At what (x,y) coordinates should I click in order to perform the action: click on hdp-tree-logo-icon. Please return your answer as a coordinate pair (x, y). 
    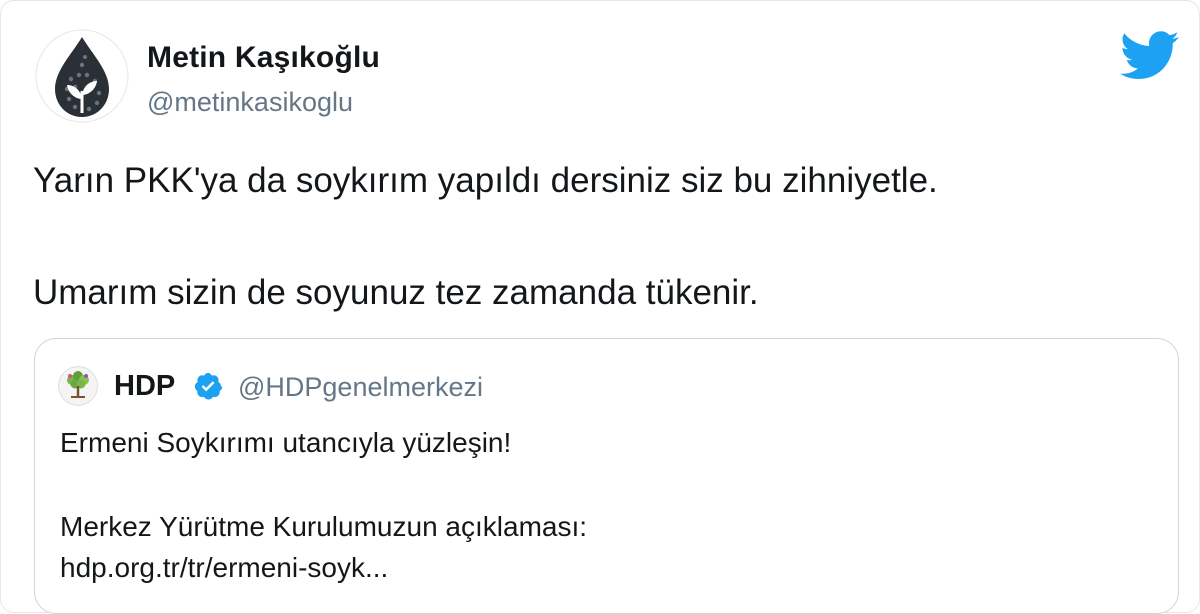
    Looking at the image, I should click on (78, 386).